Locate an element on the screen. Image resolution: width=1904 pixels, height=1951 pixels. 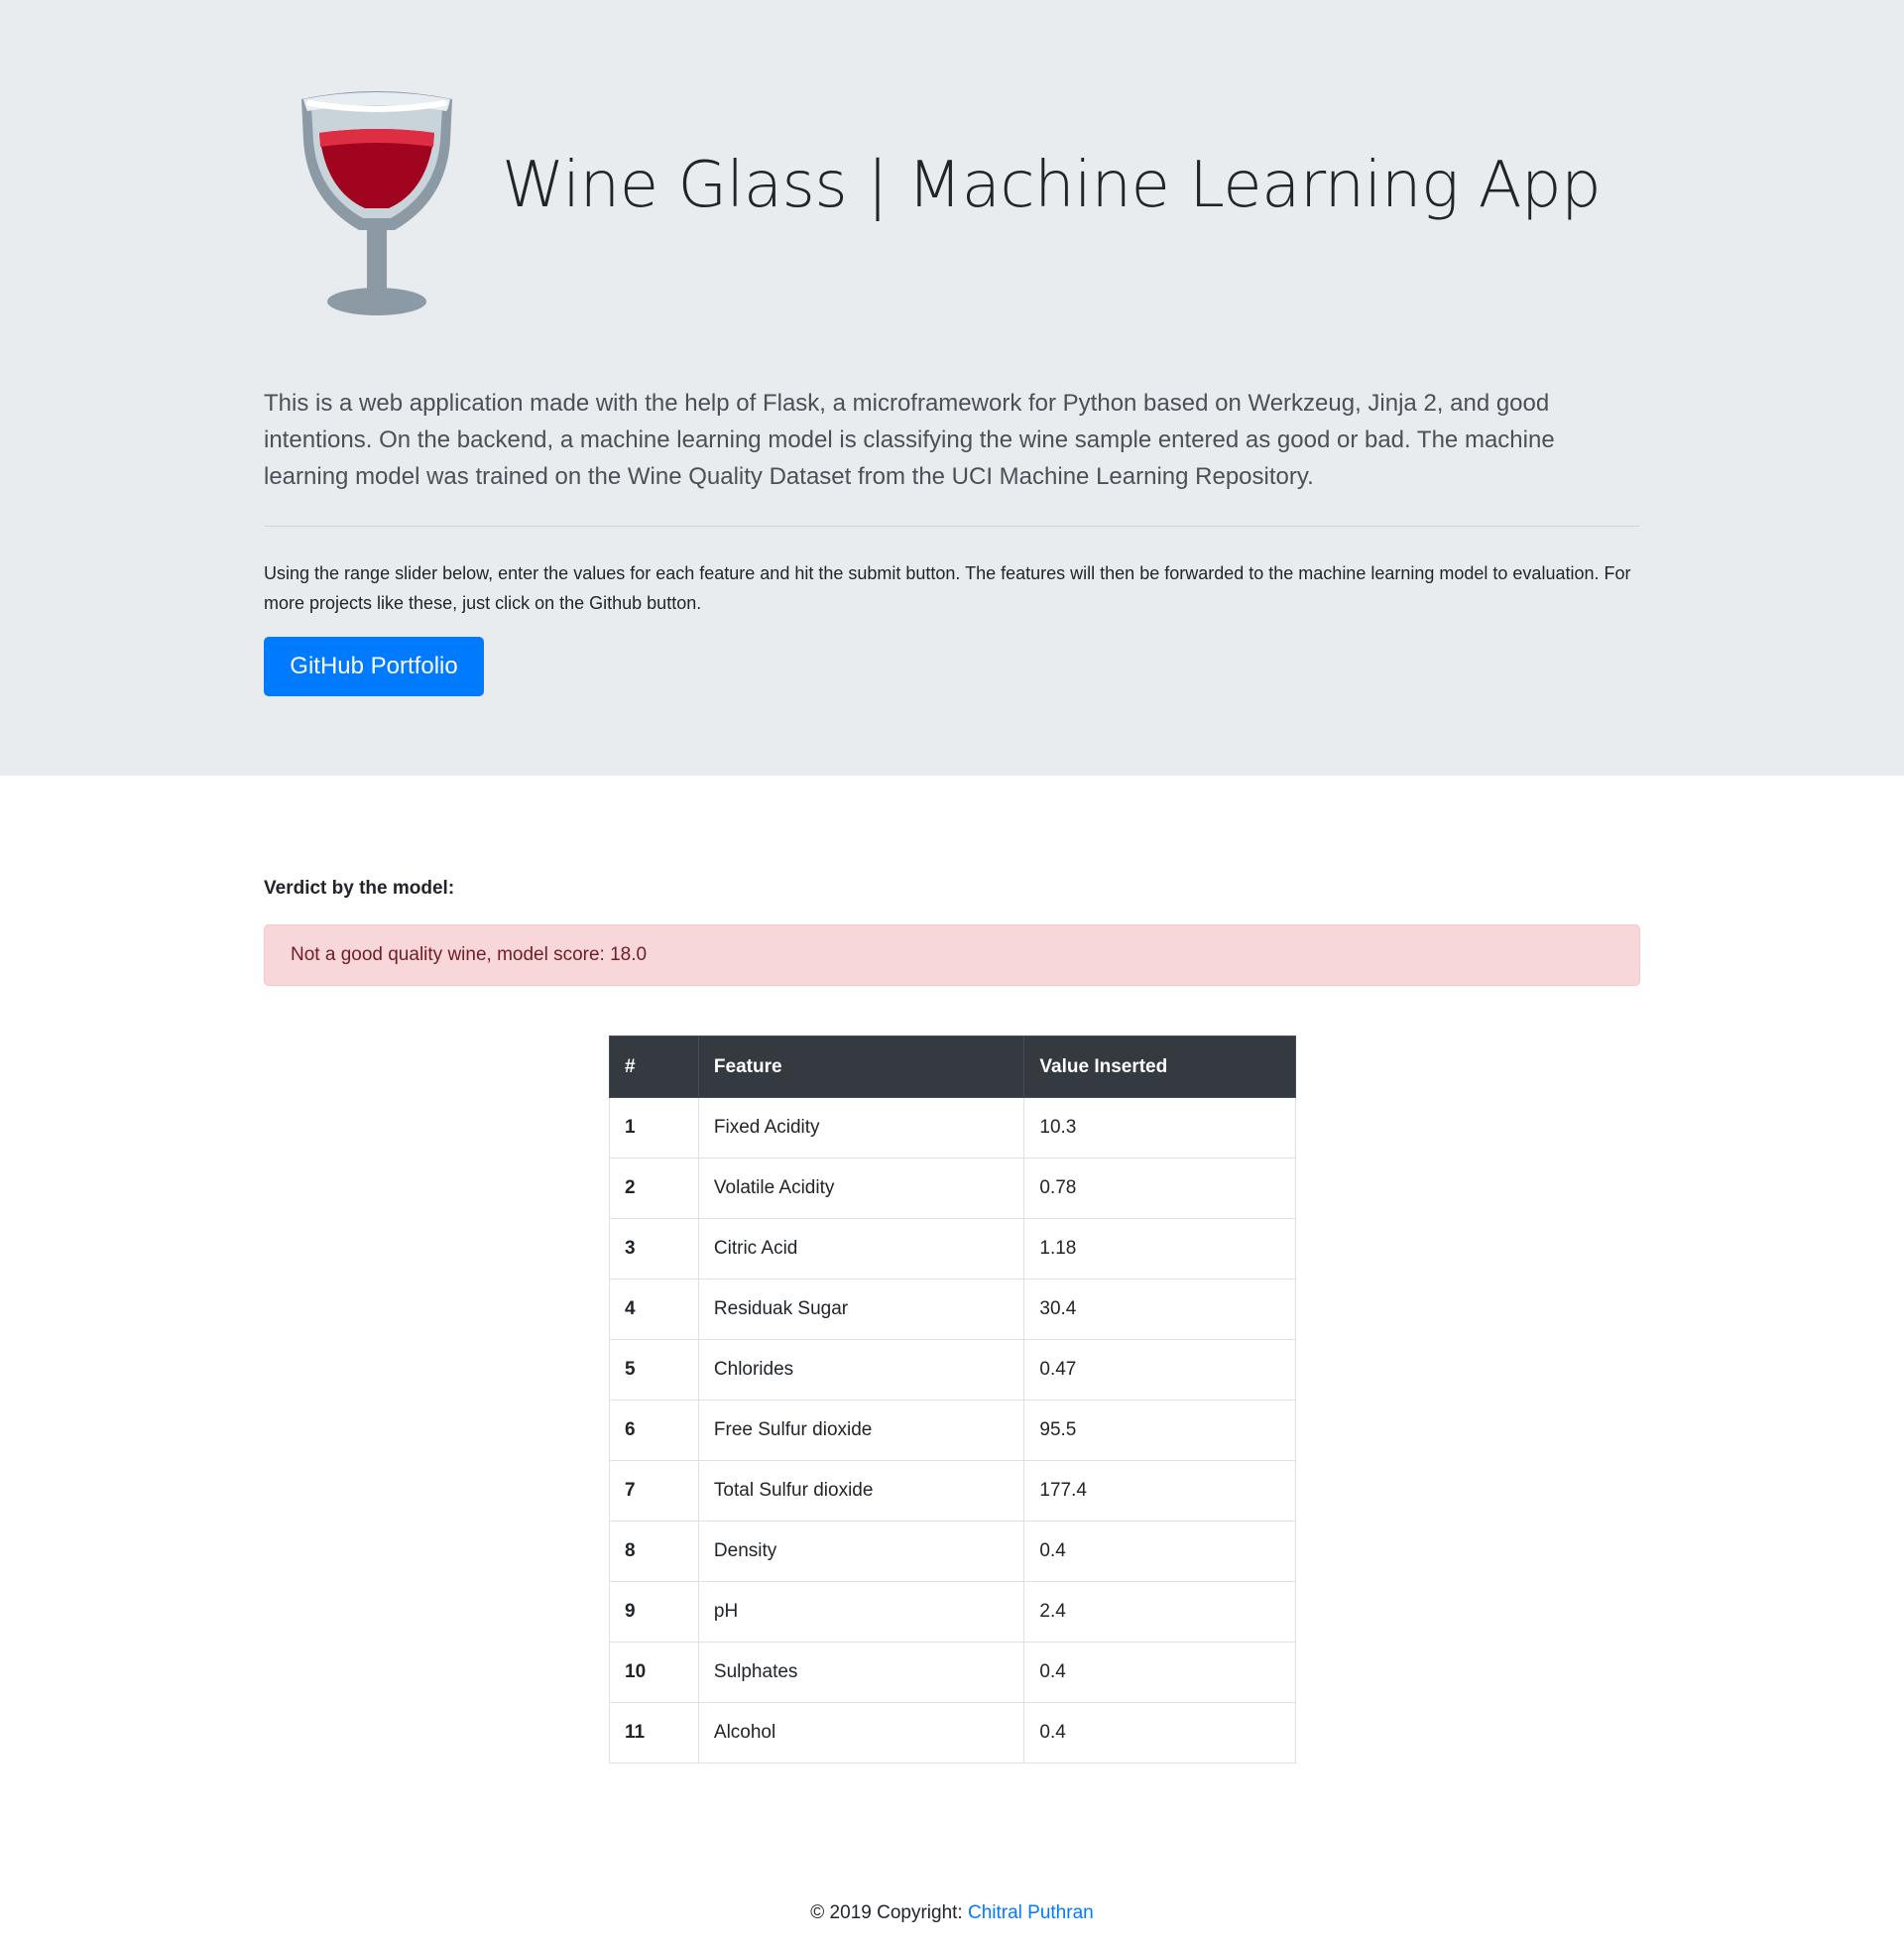
footer: © 2019 Copyright: Chitral Puthran is located at coordinates (952, 1913).